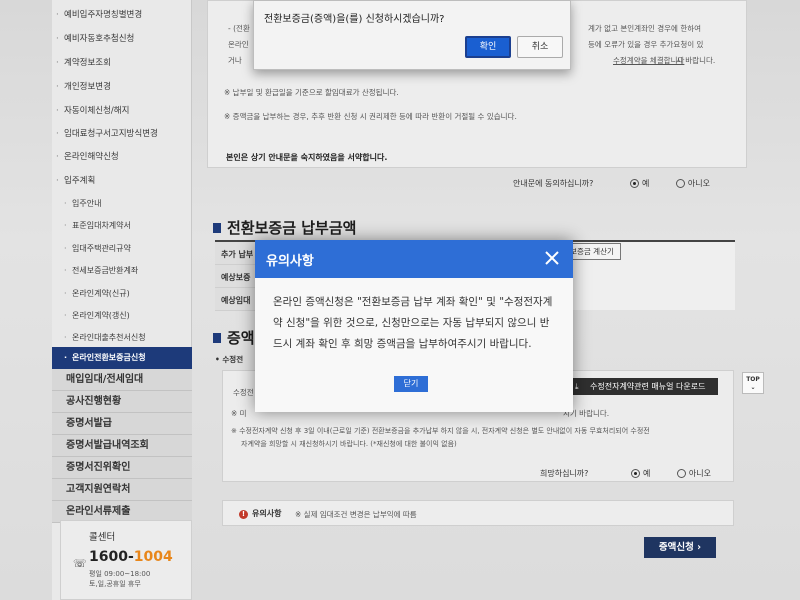 Image resolution: width=800 pixels, height=600 pixels. I want to click on sidebar-item: 예비자동호추첨신청, so click(122, 39).